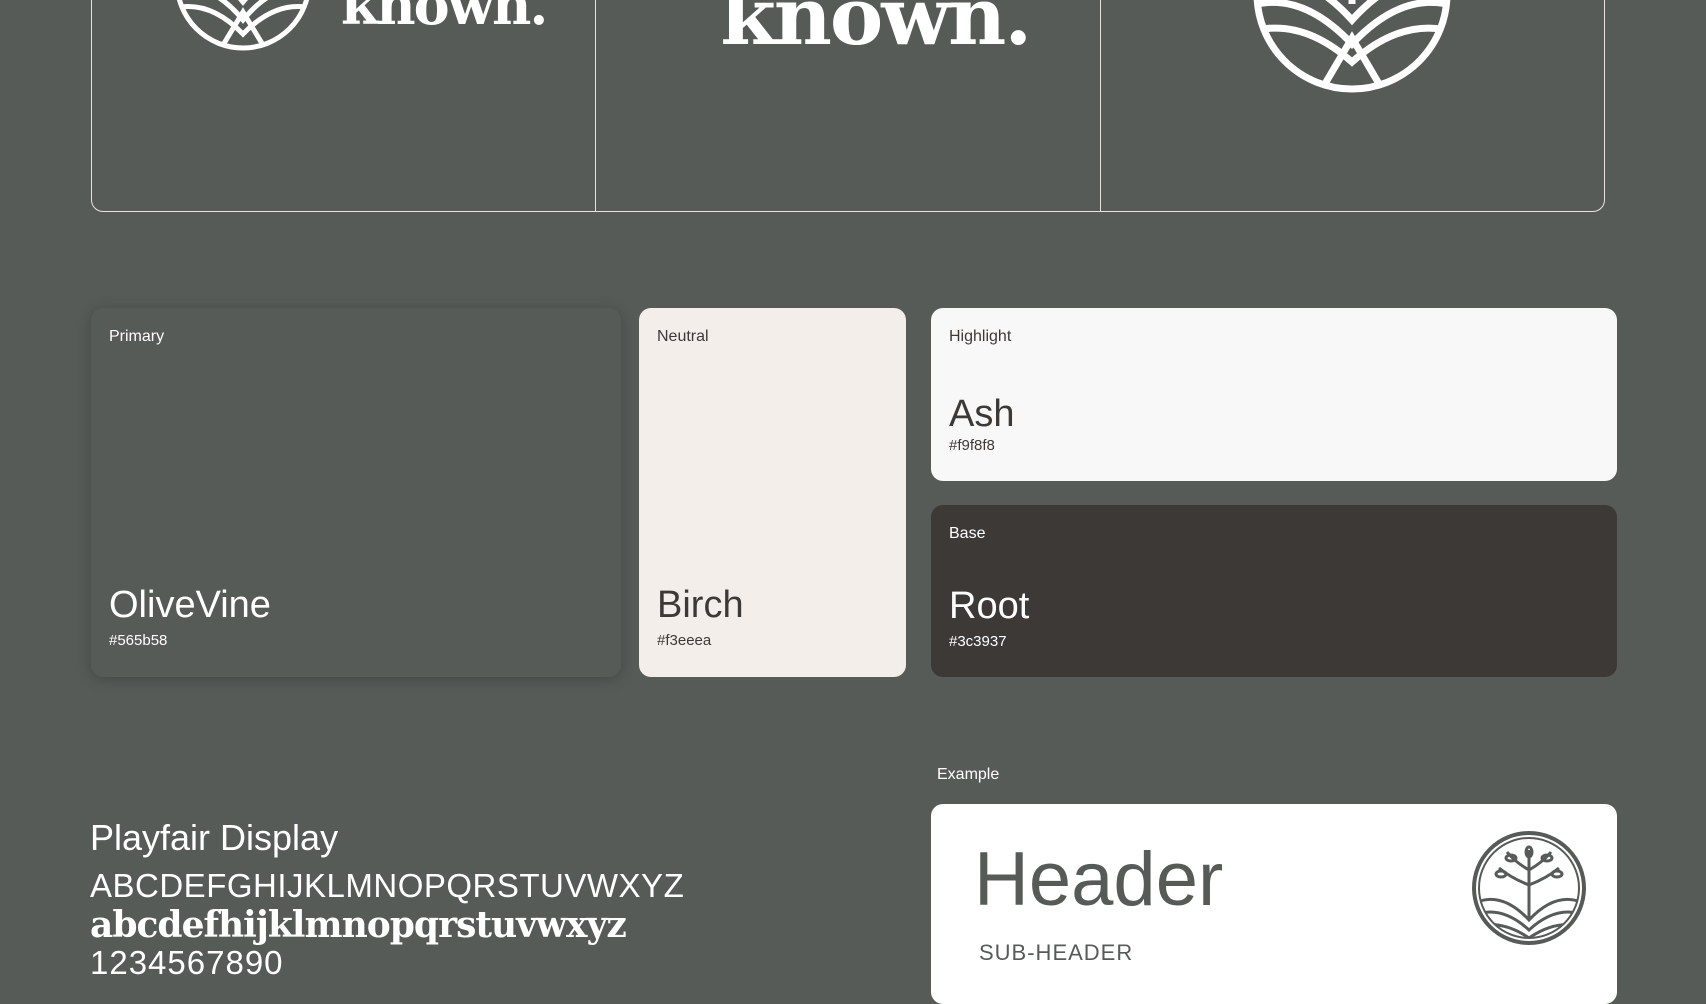  Describe the element at coordinates (187, 962) in the screenshot. I see `font-digits-specimen: 1234567890` at that location.